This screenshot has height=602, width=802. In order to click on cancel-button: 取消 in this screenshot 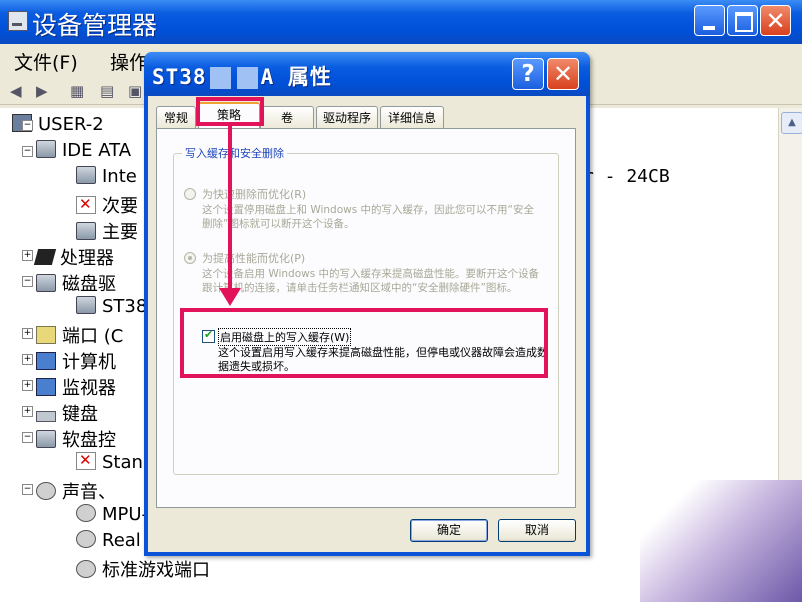, I will do `click(537, 530)`.